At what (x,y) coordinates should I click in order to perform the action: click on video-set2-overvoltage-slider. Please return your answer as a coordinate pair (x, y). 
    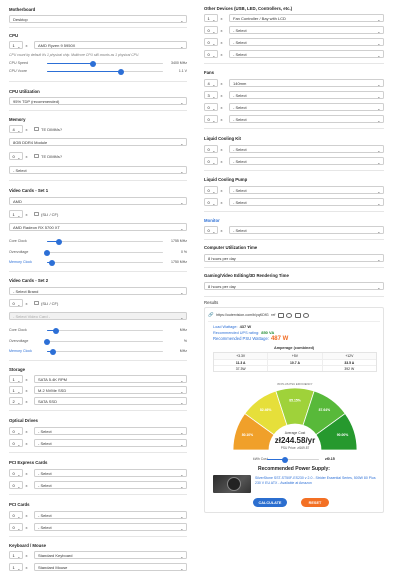
    Looking at the image, I should click on (103, 341).